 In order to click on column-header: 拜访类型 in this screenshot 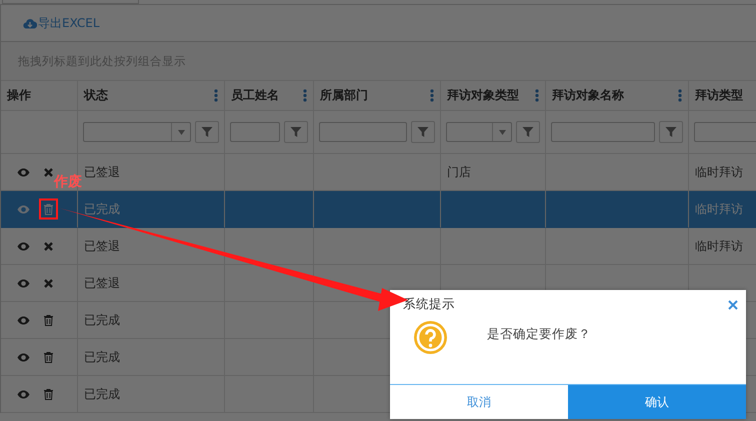, I will do `click(719, 95)`.